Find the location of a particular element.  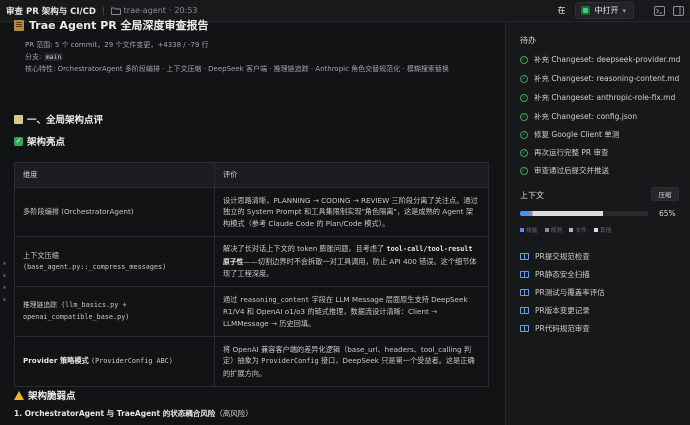

skill-item: PR测试与覆盖率评估 is located at coordinates (562, 292).